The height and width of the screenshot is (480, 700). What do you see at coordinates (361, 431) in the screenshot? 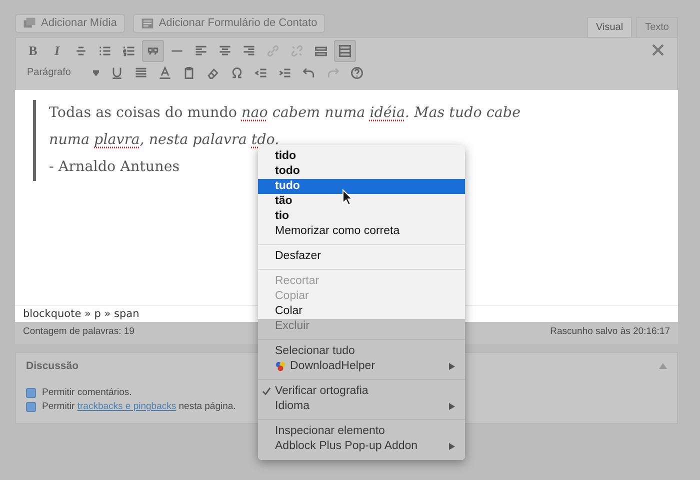
I see `menu-item: Inspecionar elemento` at bounding box center [361, 431].